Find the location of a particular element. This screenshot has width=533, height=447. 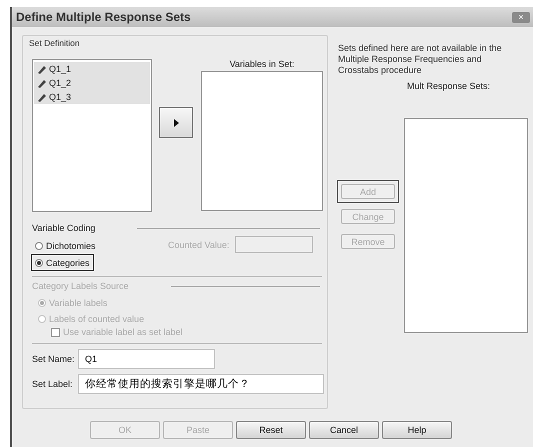

list-label: Mult Response Sets: is located at coordinates (449, 86).